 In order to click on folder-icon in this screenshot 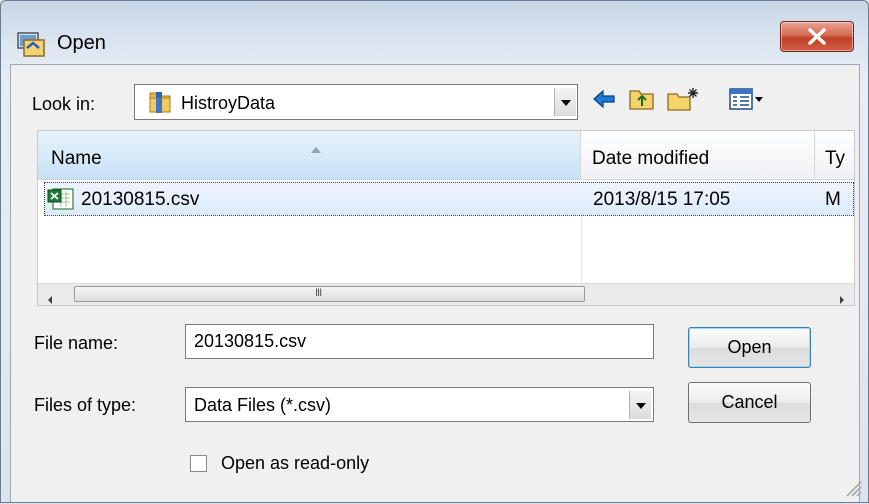, I will do `click(160, 105)`.